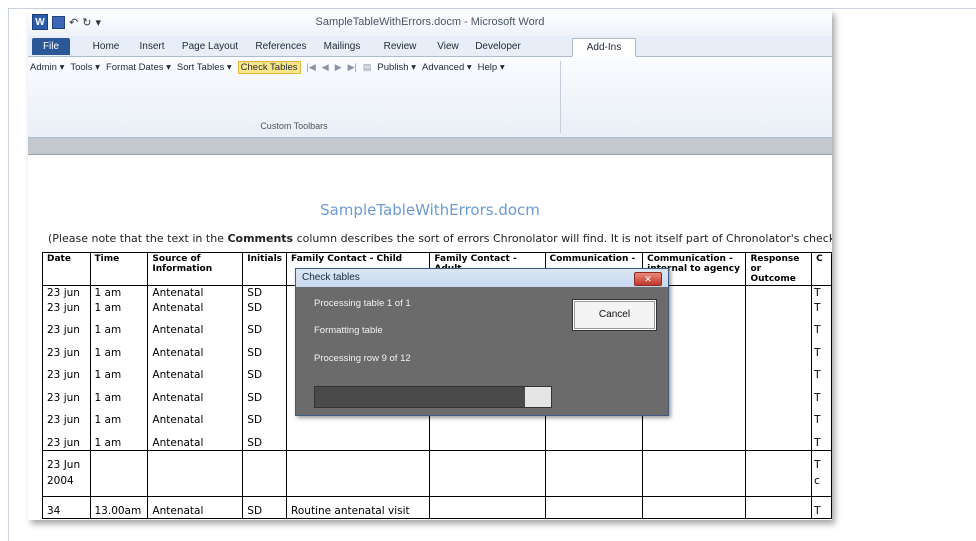  Describe the element at coordinates (204, 67) in the screenshot. I see `sort-tables-menu: Sort Tables ▾` at that location.